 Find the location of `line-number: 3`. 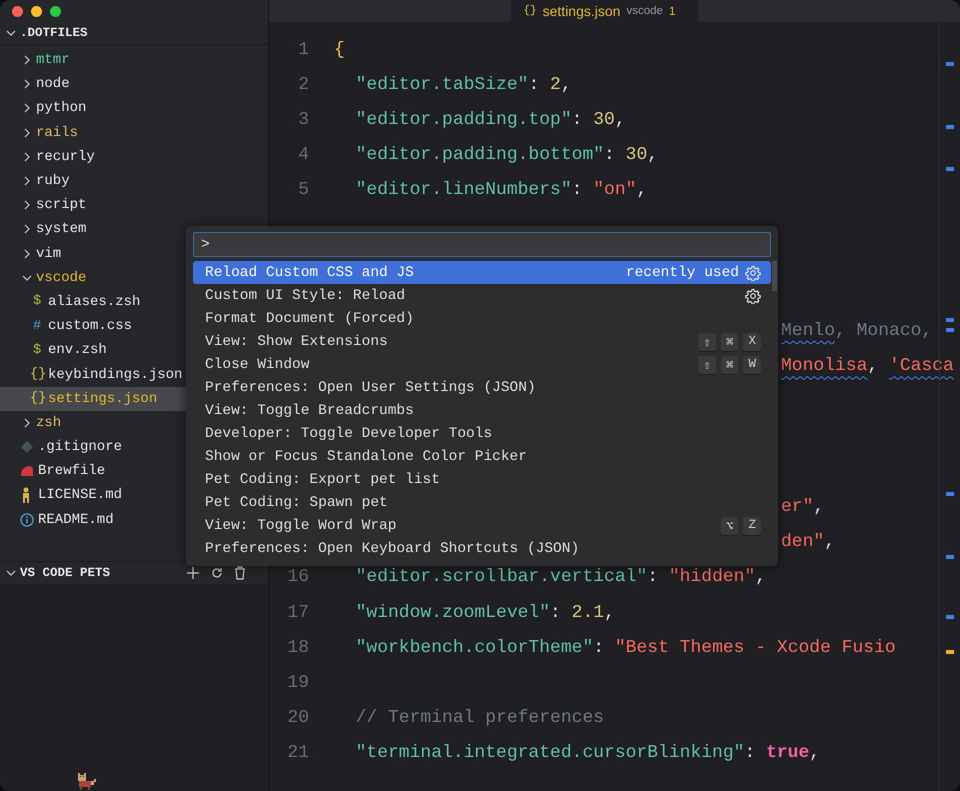

line-number: 3 is located at coordinates (303, 120).